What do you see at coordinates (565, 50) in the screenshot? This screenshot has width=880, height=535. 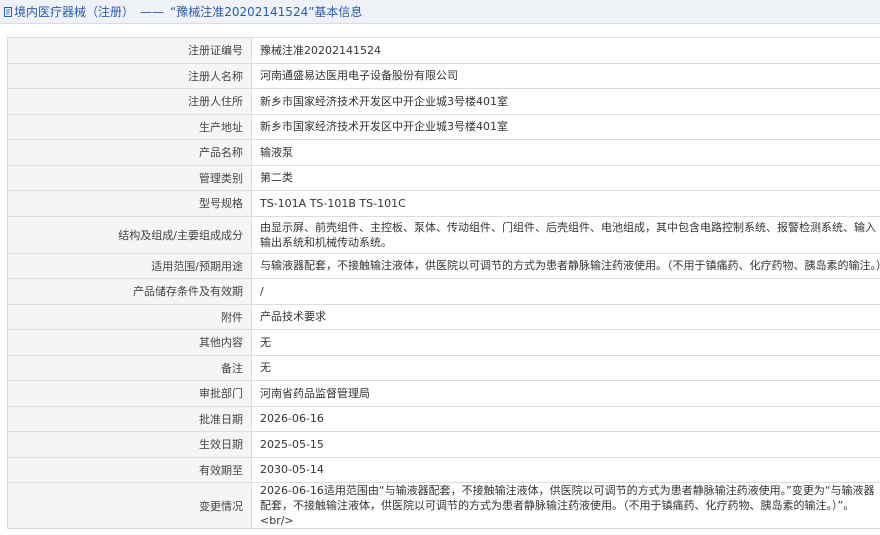 I see `row-value: 豫械注准20202141524` at bounding box center [565, 50].